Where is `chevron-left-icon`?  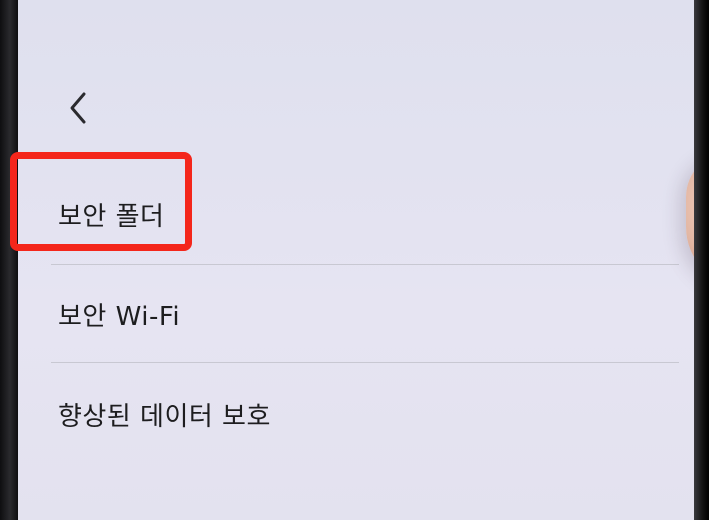 chevron-left-icon is located at coordinates (78, 108).